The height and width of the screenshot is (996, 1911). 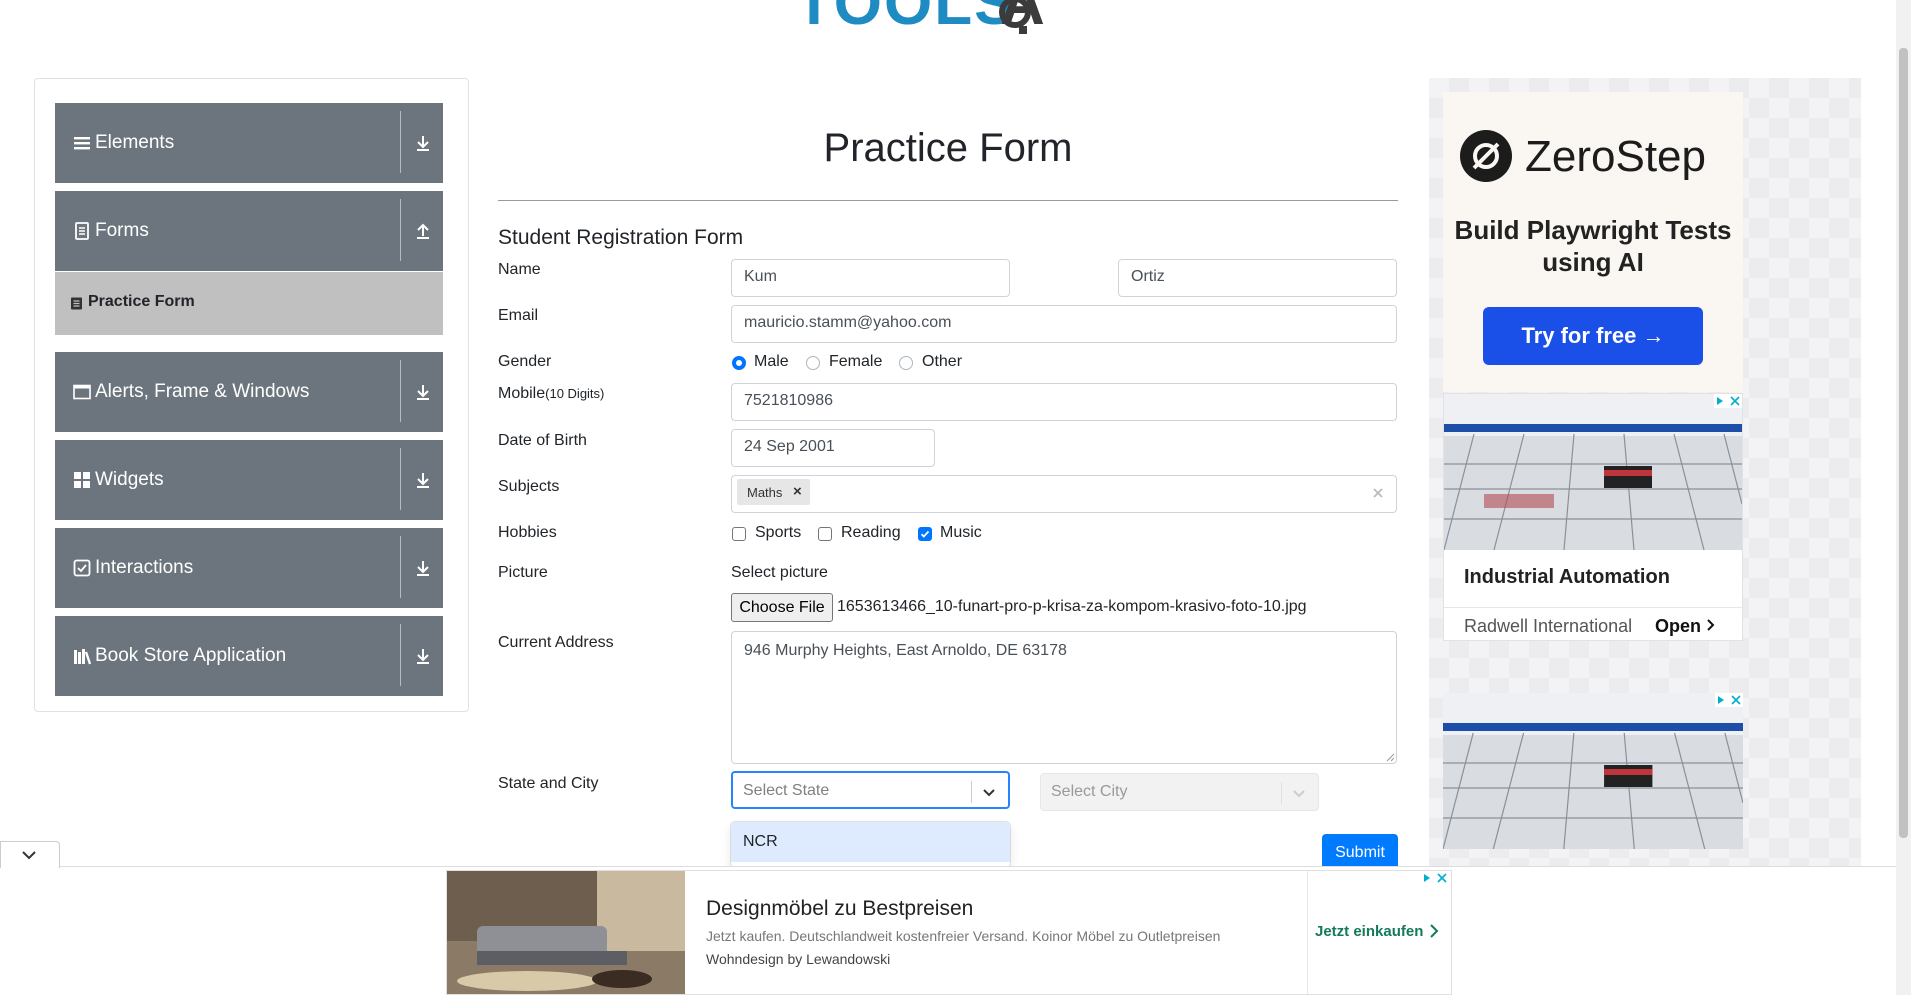 I want to click on logo-text-tools: TOOLS, so click(x=906, y=19).